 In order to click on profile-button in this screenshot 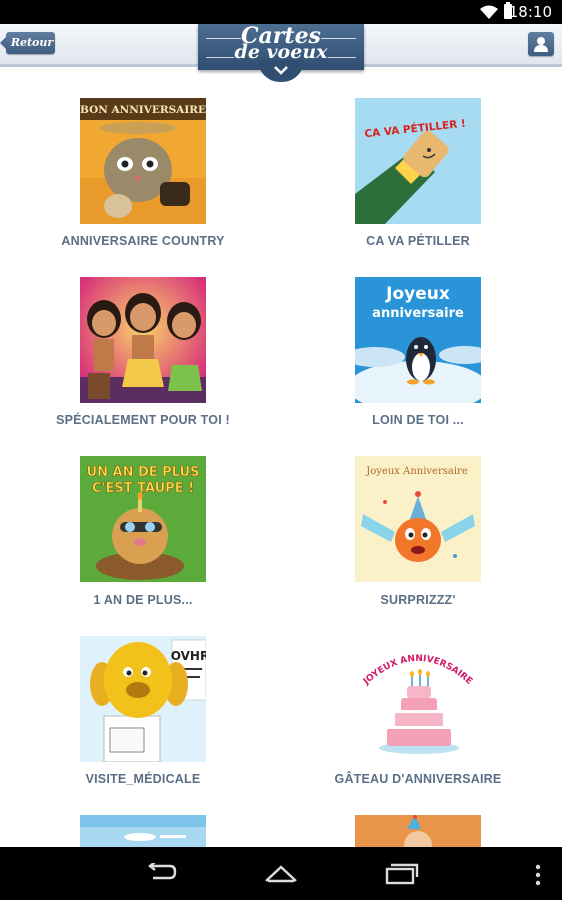, I will do `click(541, 44)`.